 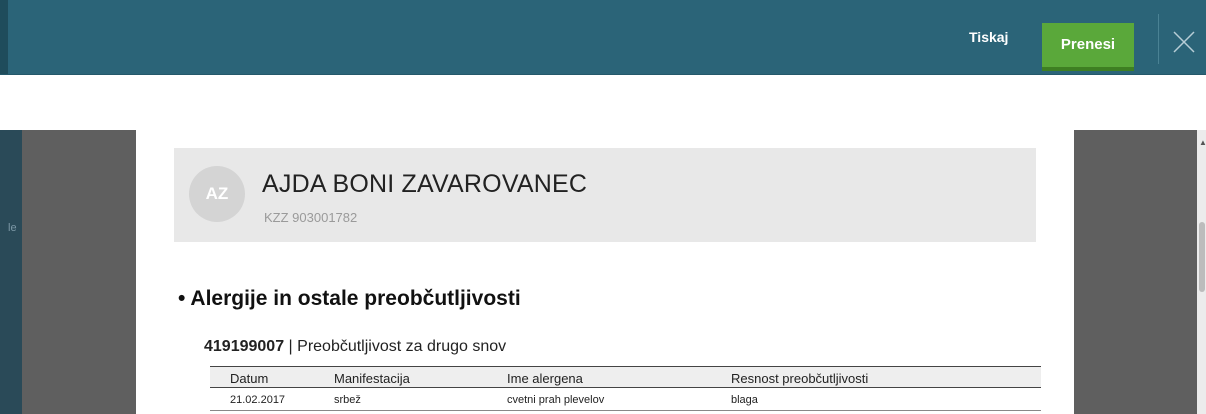 I want to click on allergy-description: Preobčutljivost za drugo snov, so click(x=402, y=346).